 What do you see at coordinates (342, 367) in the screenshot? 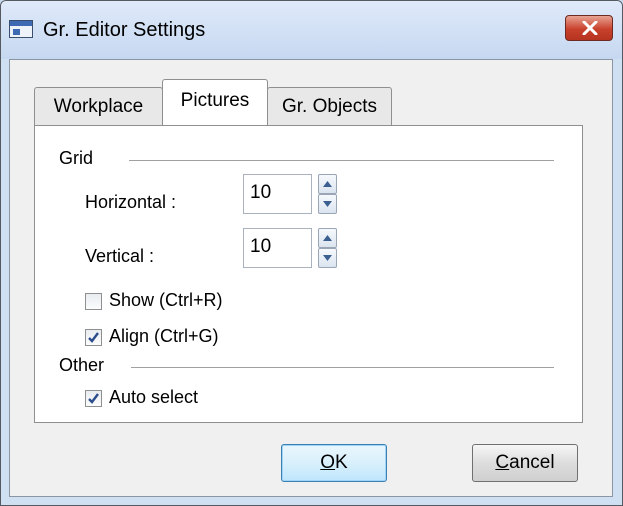
I see `other-group-divider` at bounding box center [342, 367].